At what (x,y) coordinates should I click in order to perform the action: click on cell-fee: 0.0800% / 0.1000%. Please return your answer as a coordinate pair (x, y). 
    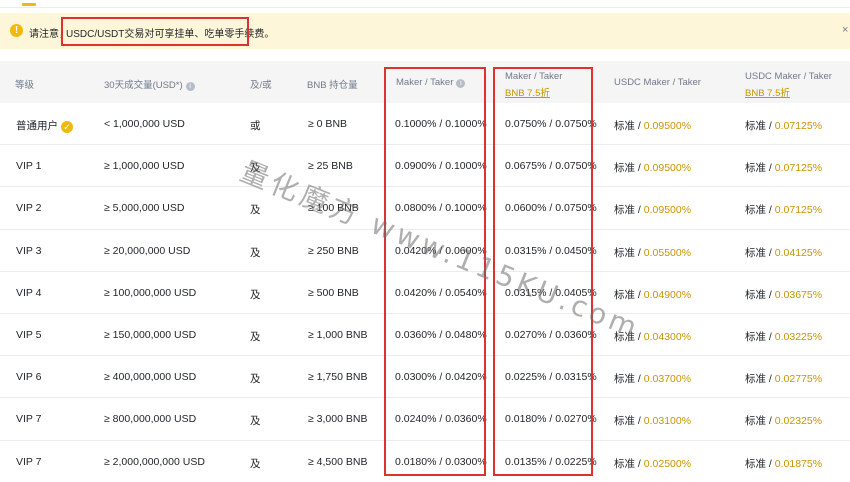
    Looking at the image, I should click on (441, 208).